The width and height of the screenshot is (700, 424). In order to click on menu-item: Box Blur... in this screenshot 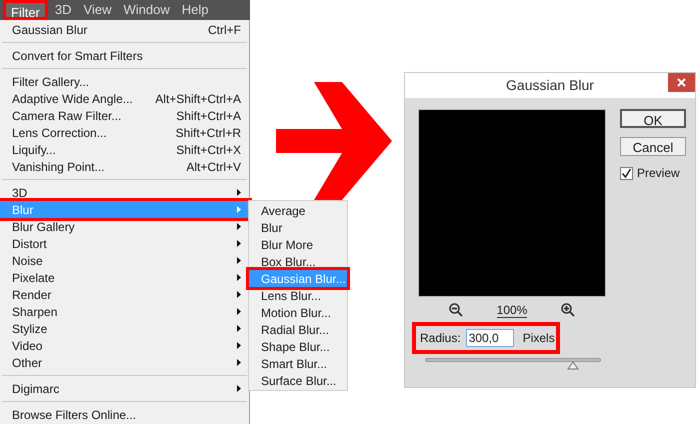, I will do `click(298, 261)`.